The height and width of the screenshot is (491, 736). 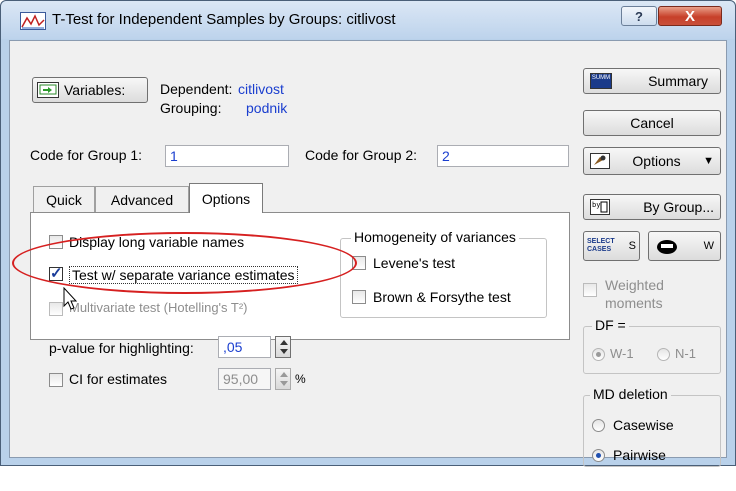 What do you see at coordinates (227, 156) in the screenshot?
I see `code-group1-input: 1` at bounding box center [227, 156].